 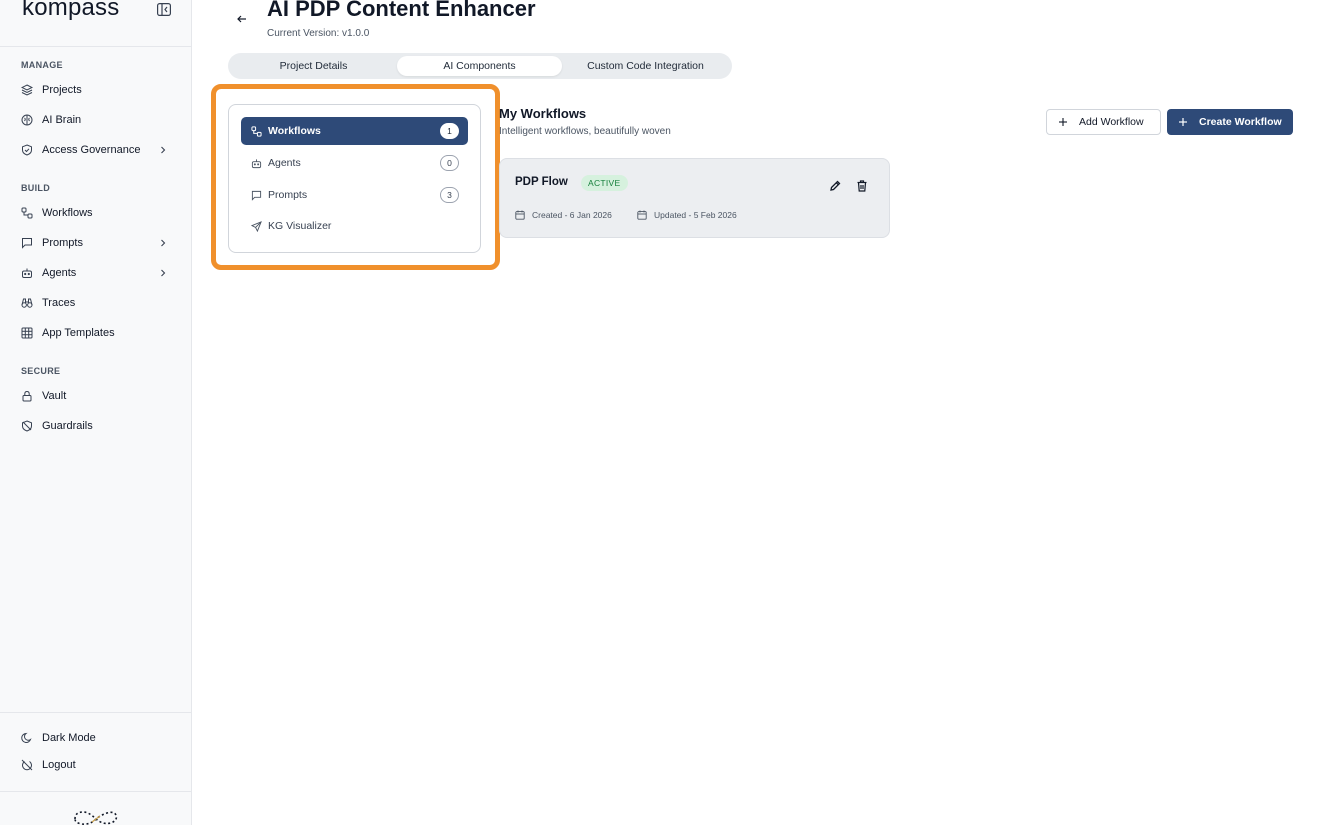 What do you see at coordinates (62, 120) in the screenshot?
I see `sidebar-item-label: AI Brain` at bounding box center [62, 120].